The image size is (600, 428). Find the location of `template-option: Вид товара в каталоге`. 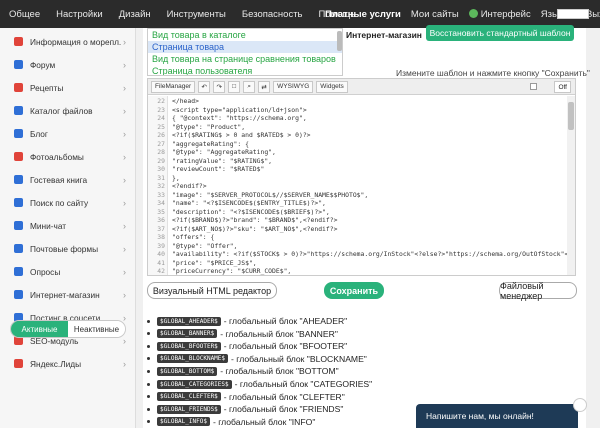

template-option: Вид товара в каталоге is located at coordinates (245, 35).